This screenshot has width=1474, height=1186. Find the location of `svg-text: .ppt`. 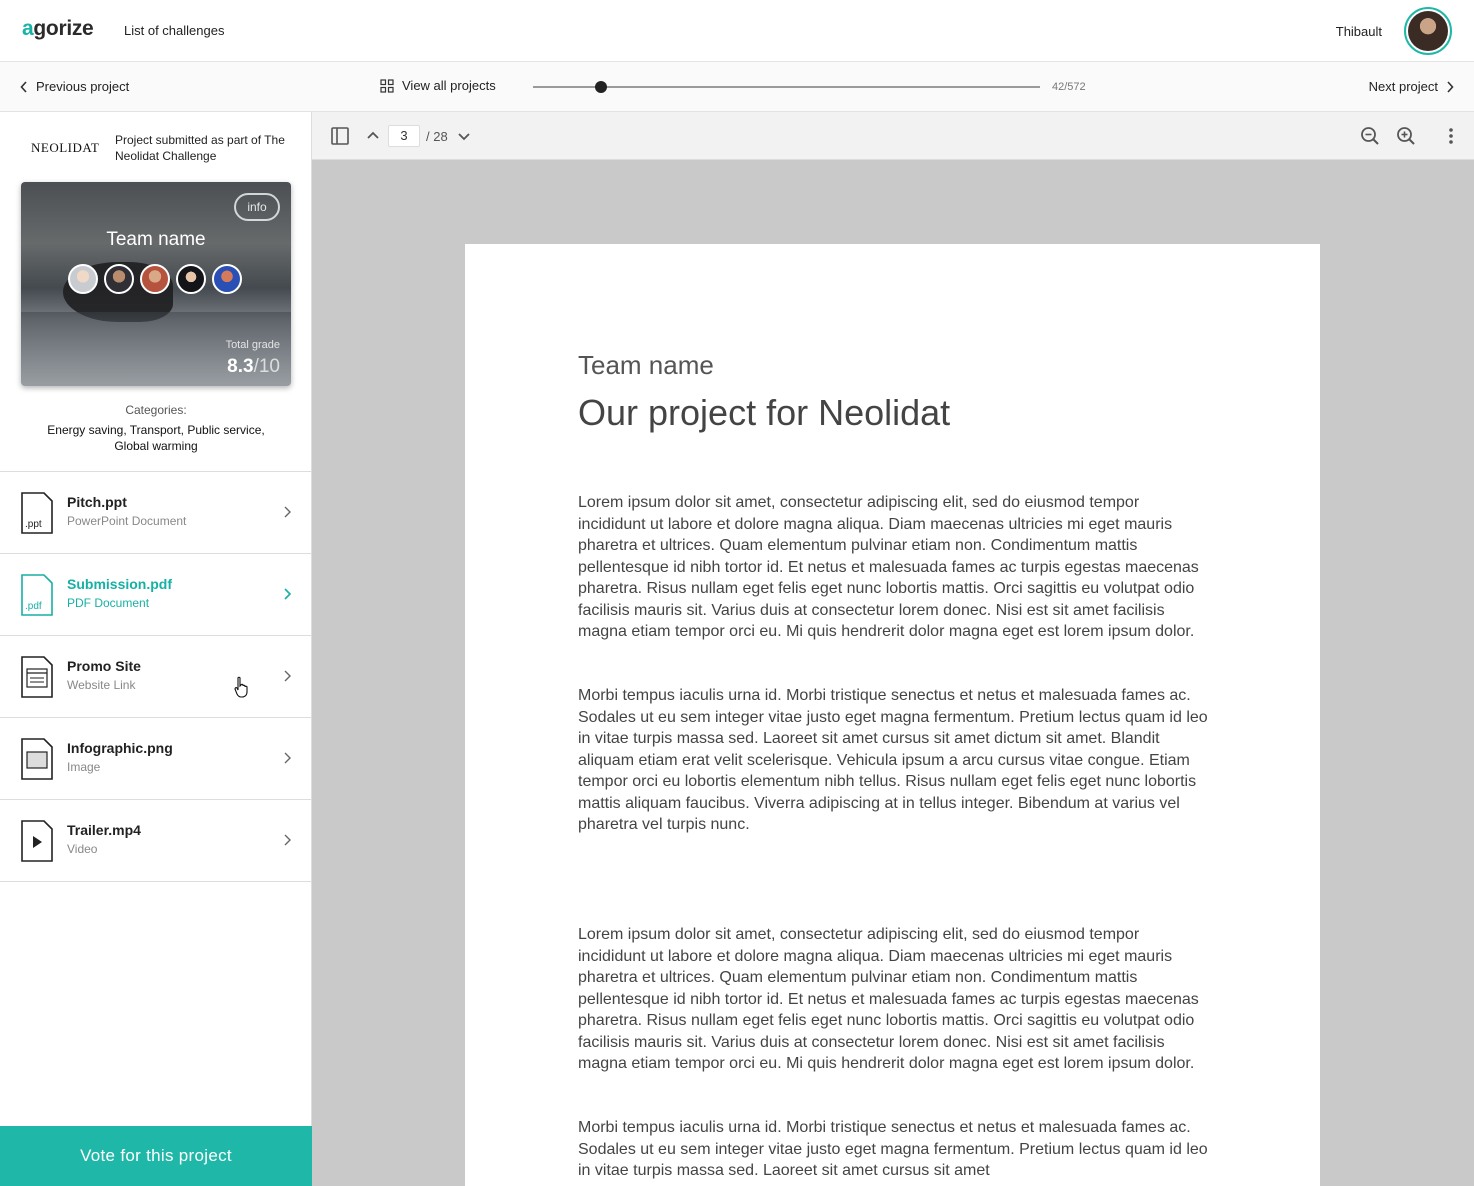

svg-text: .ppt is located at coordinates (33, 524).